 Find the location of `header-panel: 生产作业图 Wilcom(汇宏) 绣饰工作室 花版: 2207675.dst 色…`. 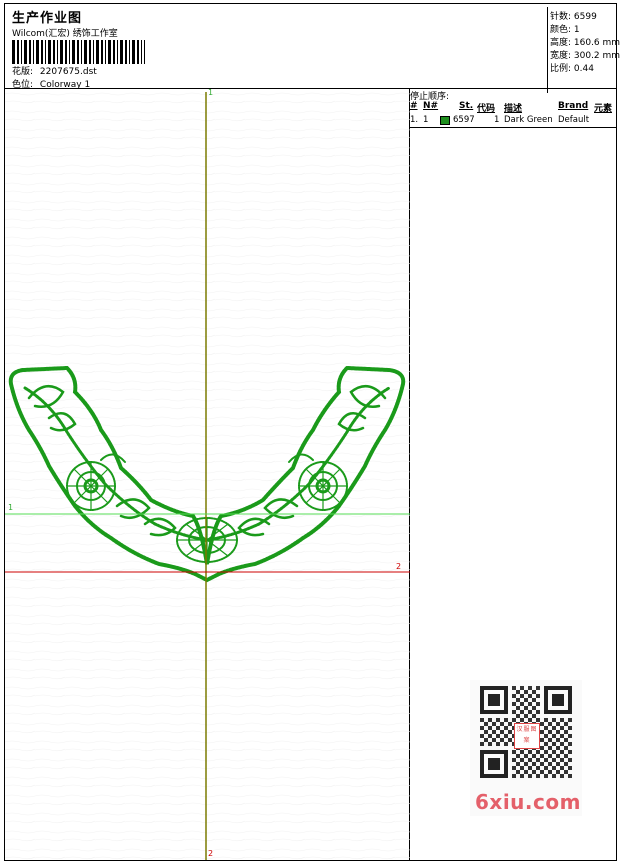

header-panel: 生产作业图 Wilcom(汇宏) 绣饰工作室 花版: 2207675.dst 色… is located at coordinates (312, 48).